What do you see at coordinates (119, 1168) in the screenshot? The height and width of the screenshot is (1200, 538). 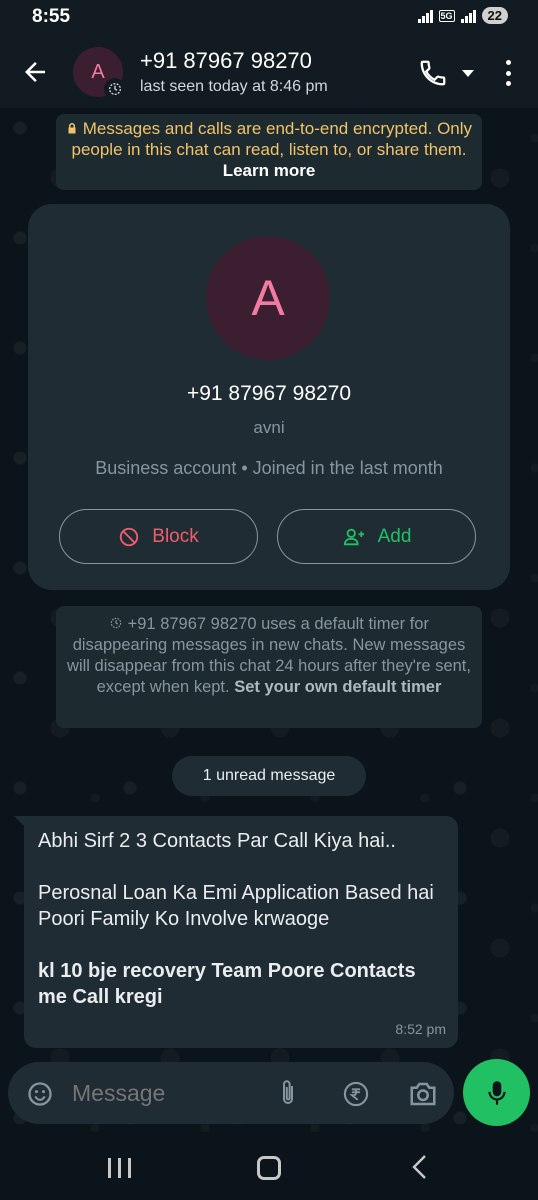 I see `recent-apps-icon` at bounding box center [119, 1168].